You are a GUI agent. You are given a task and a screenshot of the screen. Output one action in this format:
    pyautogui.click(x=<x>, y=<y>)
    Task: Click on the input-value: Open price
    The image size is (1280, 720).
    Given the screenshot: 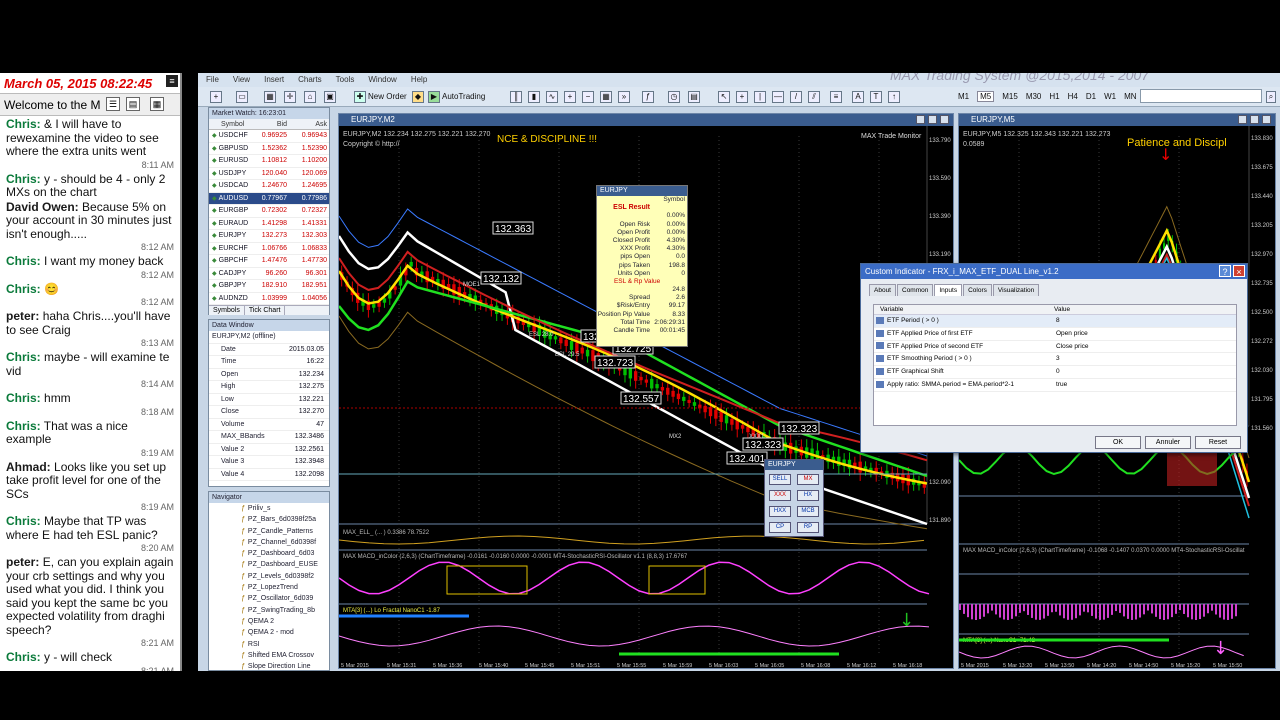 What is the action you would take?
    pyautogui.click(x=1071, y=334)
    